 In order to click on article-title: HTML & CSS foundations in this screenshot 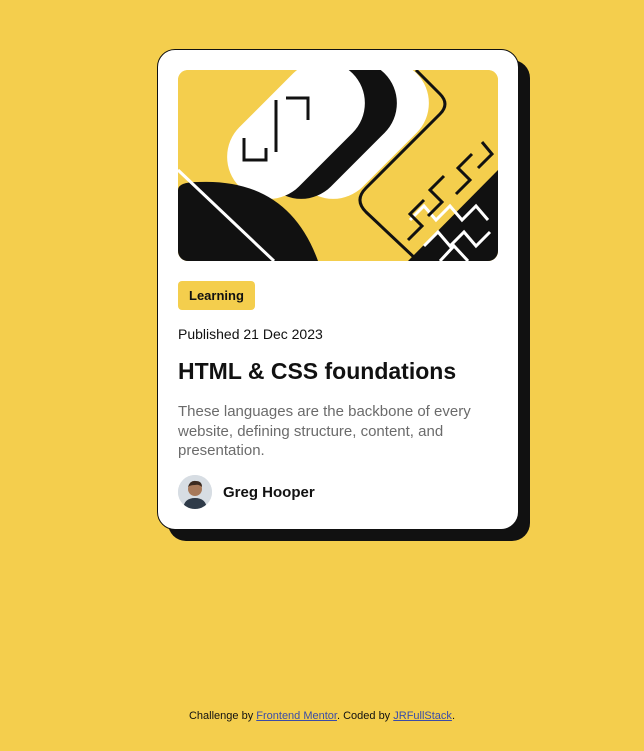, I will do `click(317, 371)`.